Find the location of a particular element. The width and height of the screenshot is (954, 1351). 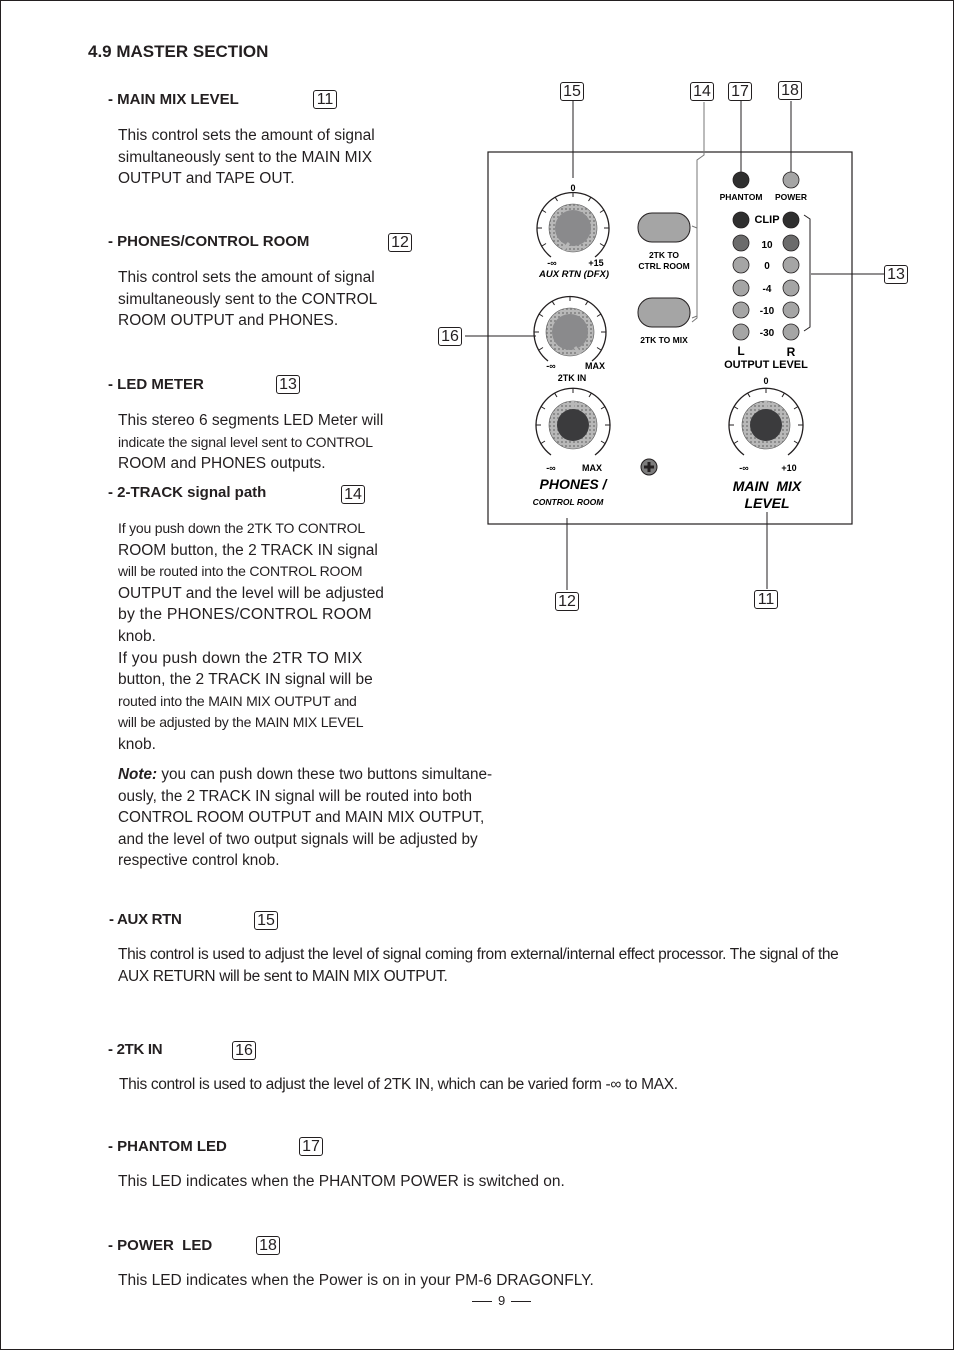

output-level-label: OUTPUT LEVEL is located at coordinates (766, 365).